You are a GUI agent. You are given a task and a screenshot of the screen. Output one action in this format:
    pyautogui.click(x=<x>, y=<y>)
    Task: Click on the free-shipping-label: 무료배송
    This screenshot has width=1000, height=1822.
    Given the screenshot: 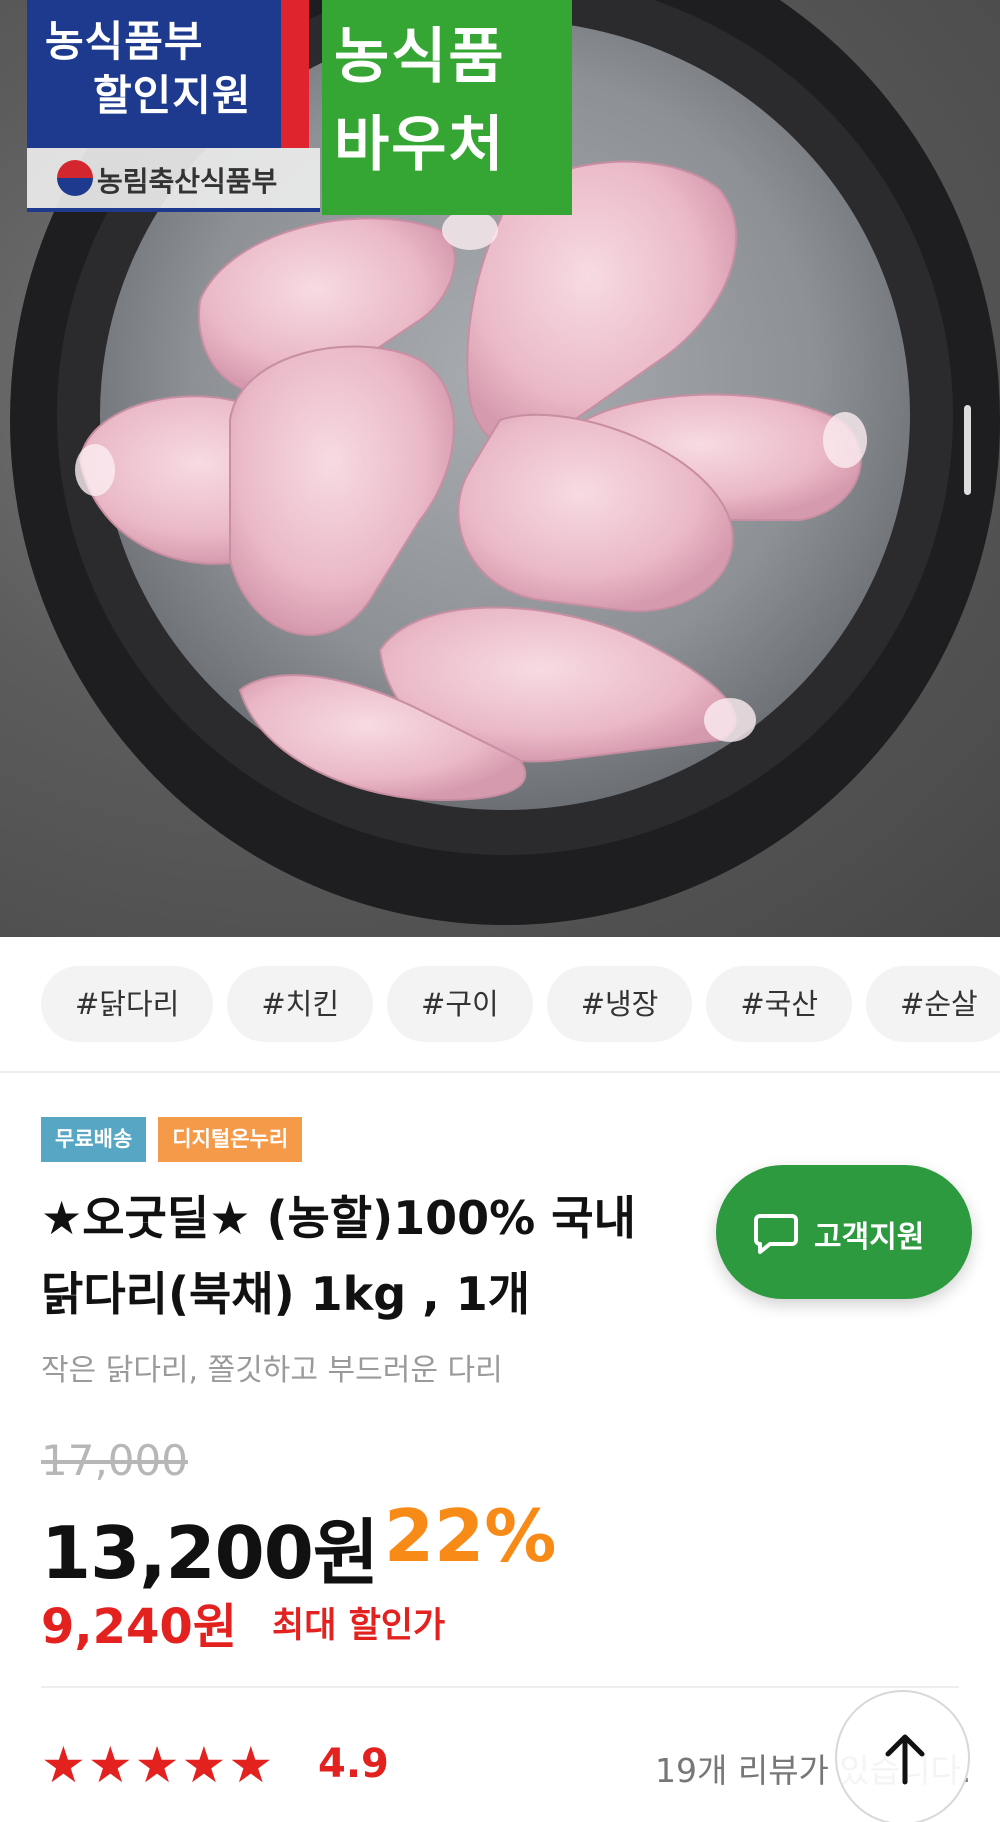 What is the action you would take?
    pyautogui.click(x=94, y=1139)
    